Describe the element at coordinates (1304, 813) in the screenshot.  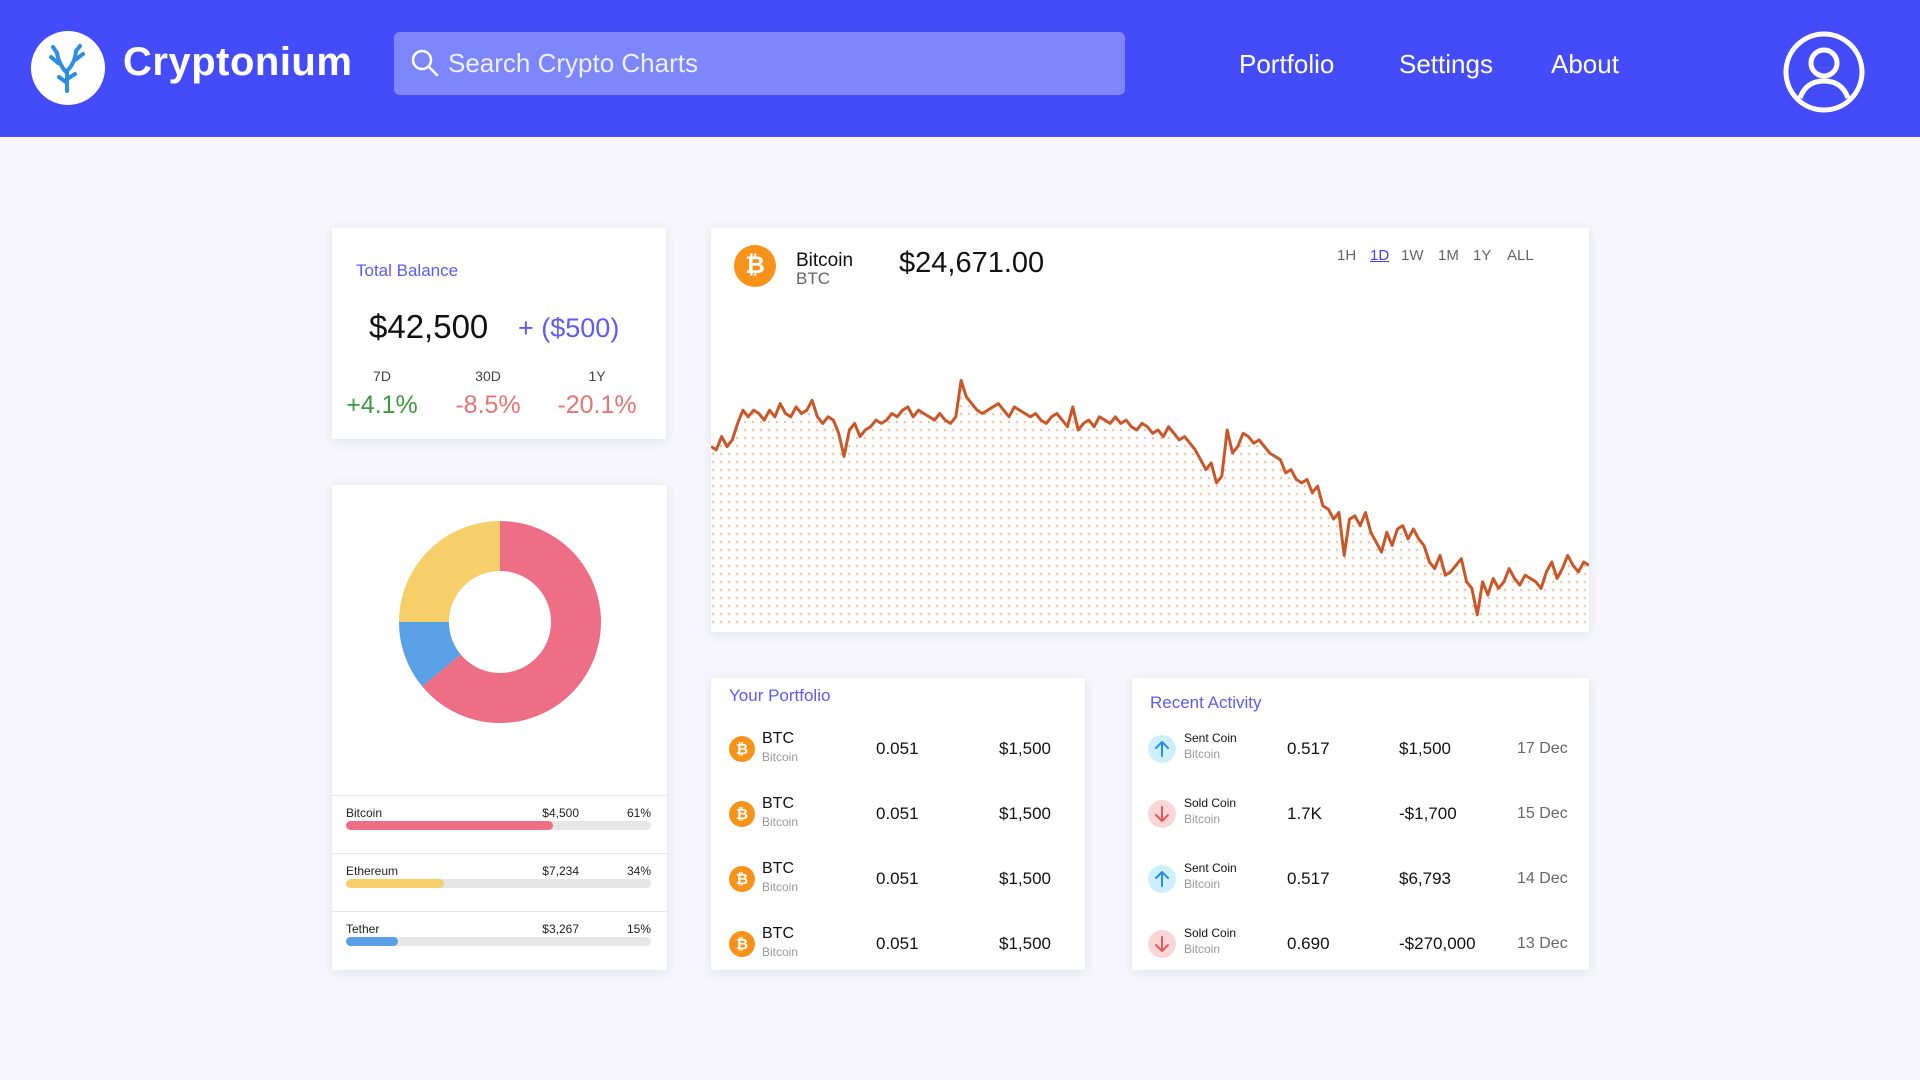
I see `activity-amount: 1.7K` at that location.